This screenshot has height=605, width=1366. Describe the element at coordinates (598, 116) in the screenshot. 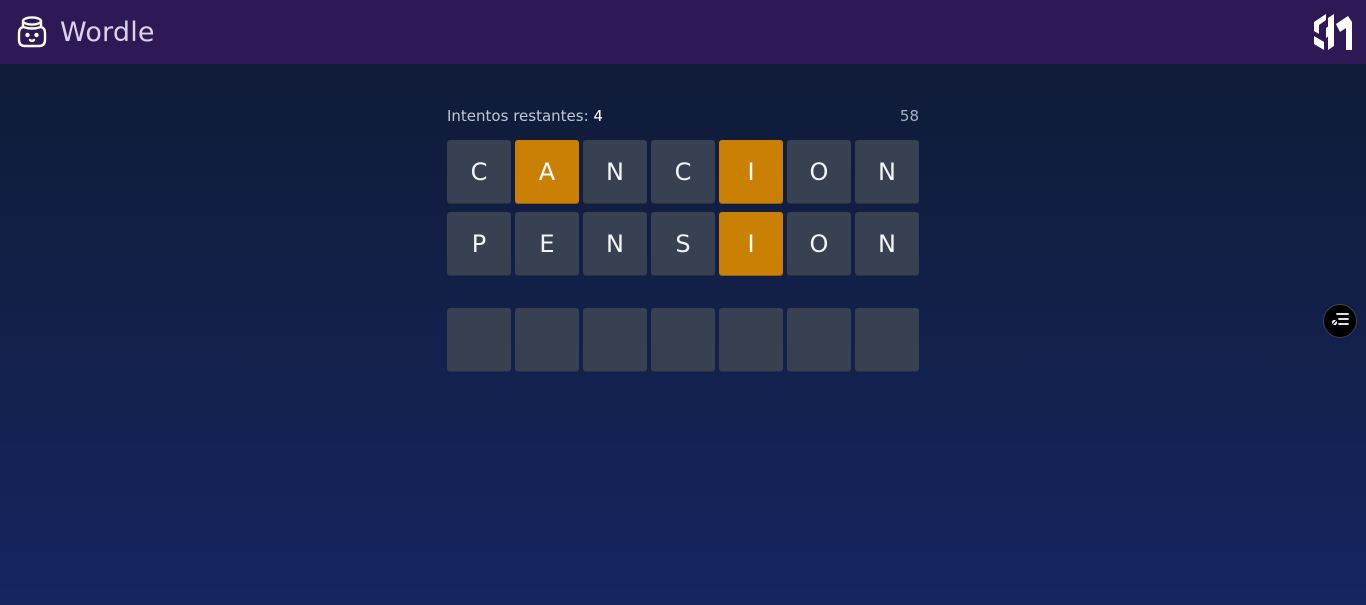

I see `attempts-count: 4` at that location.